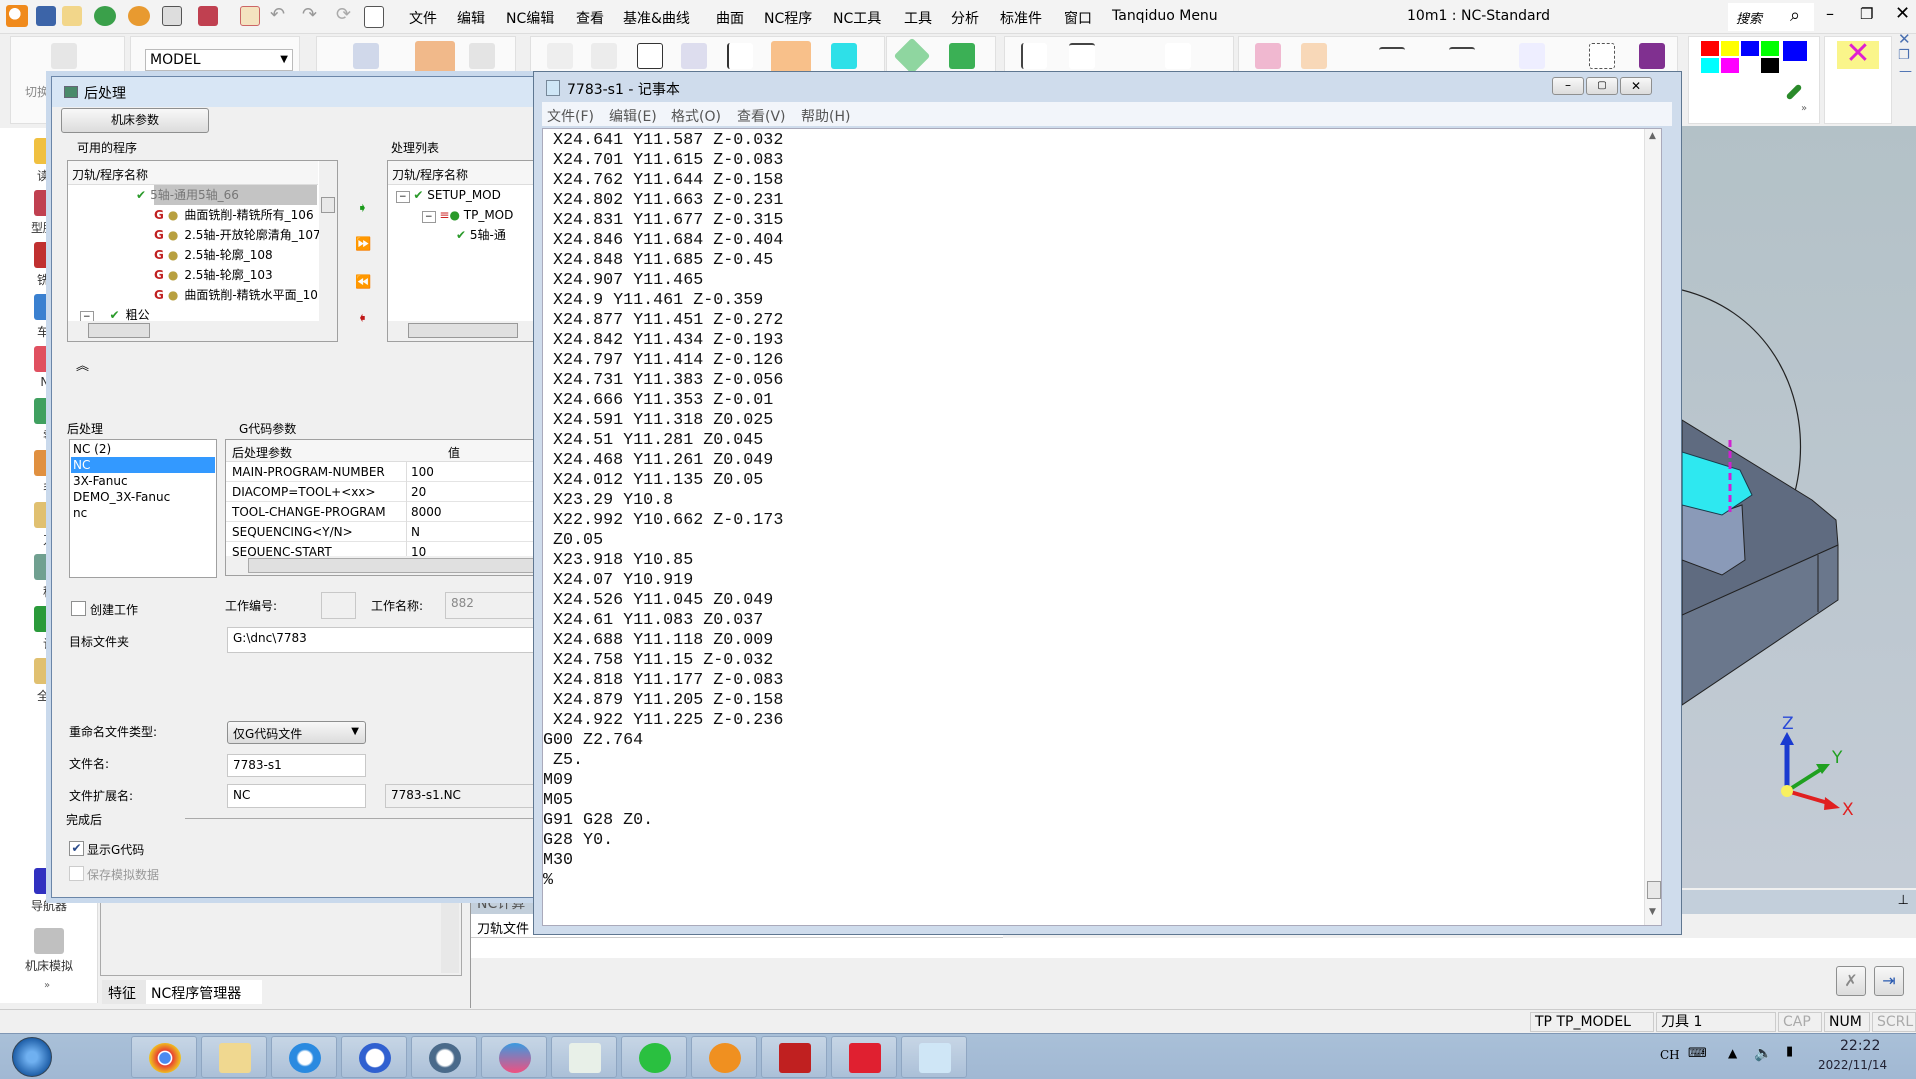  Describe the element at coordinates (296, 796) in the screenshot. I see `file-ext-field: NC` at that location.